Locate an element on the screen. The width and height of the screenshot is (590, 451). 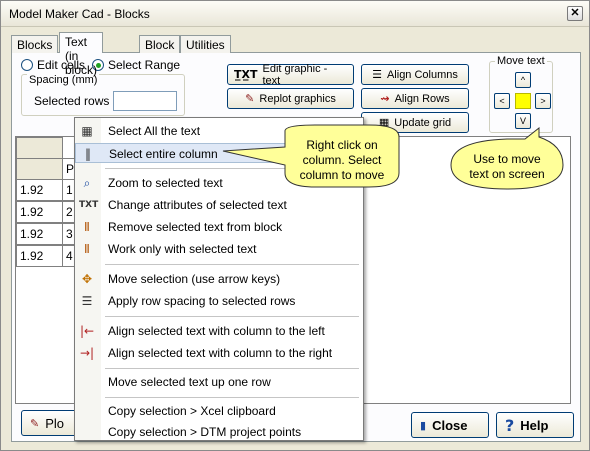
replot-graphics-button: ✎ Replot graphics is located at coordinates (290, 98).